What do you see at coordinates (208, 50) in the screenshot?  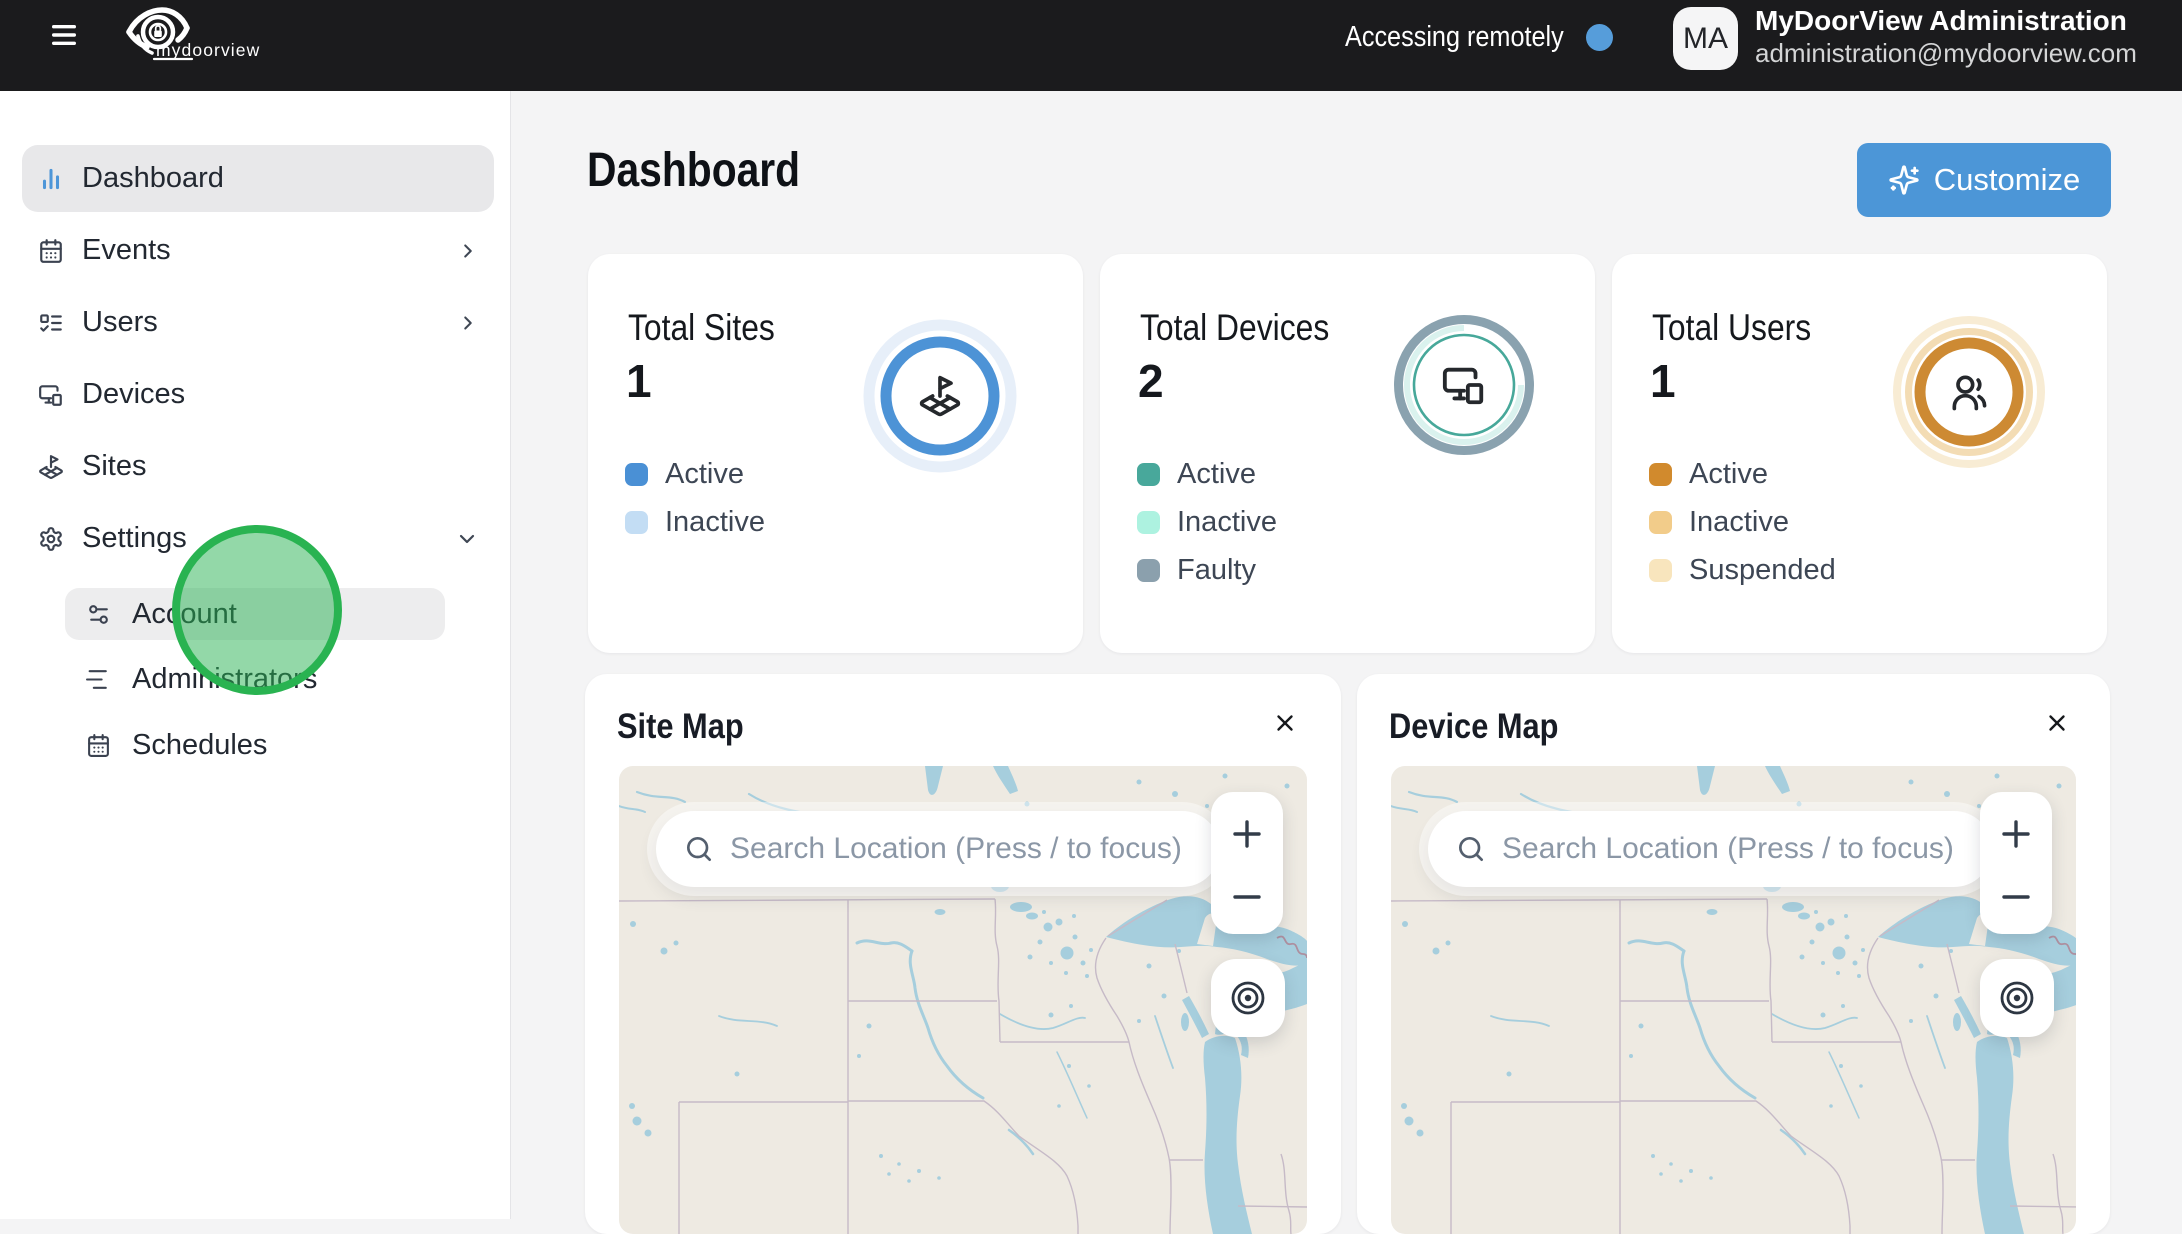 I see `svg-text: mydoorview` at bounding box center [208, 50].